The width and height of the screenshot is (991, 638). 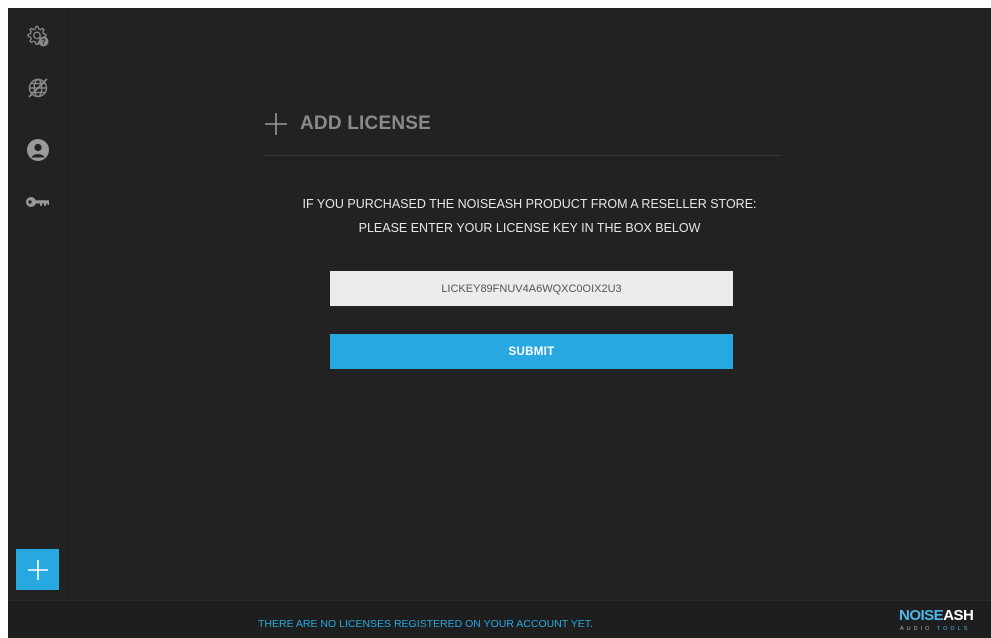 I want to click on brand-tagline: AUDIO TOOLS, so click(x=935, y=629).